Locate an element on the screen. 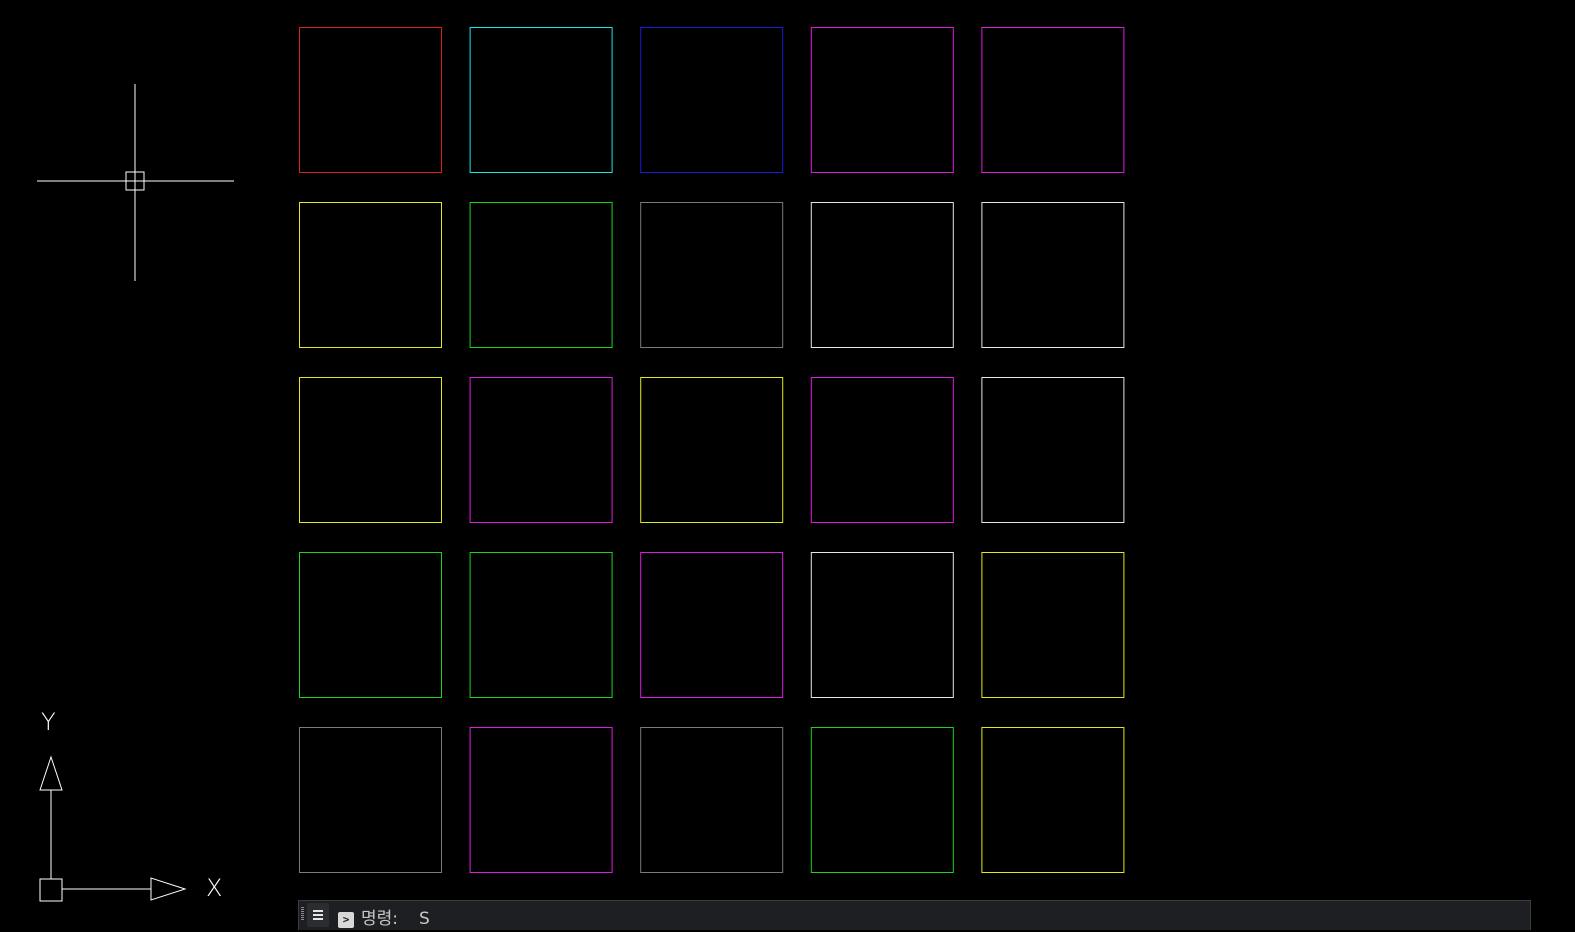  rectangle-r3-c3 is located at coordinates (712, 450).